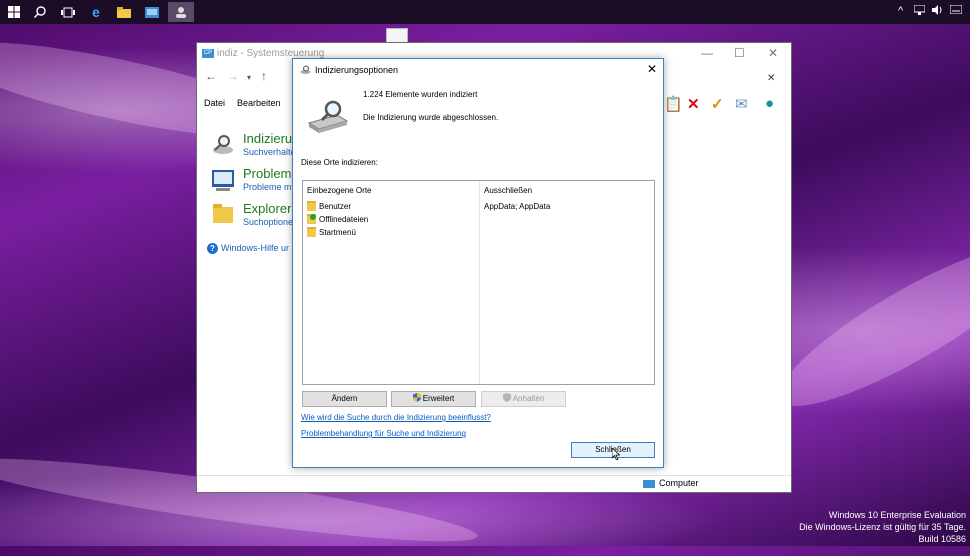 This screenshot has height=556, width=970. Describe the element at coordinates (431, 117) in the screenshot. I see `indexing-status-text: Die Indizierung wurde abgeschlossen.` at that location.